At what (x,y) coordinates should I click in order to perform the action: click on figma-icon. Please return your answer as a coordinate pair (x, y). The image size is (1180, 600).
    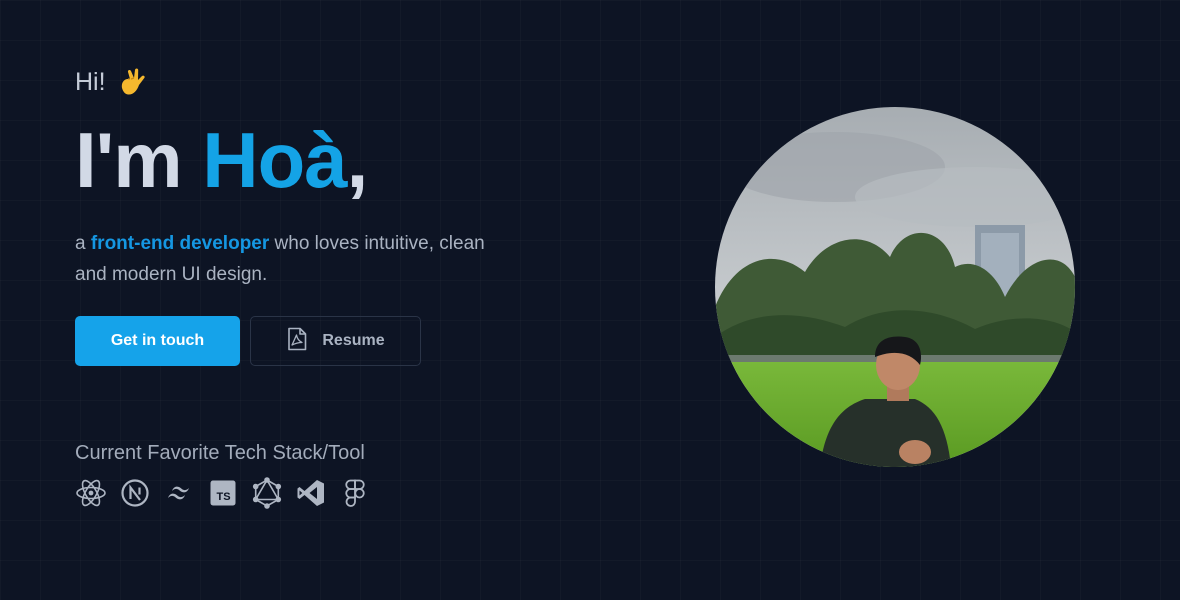
    Looking at the image, I should click on (355, 493).